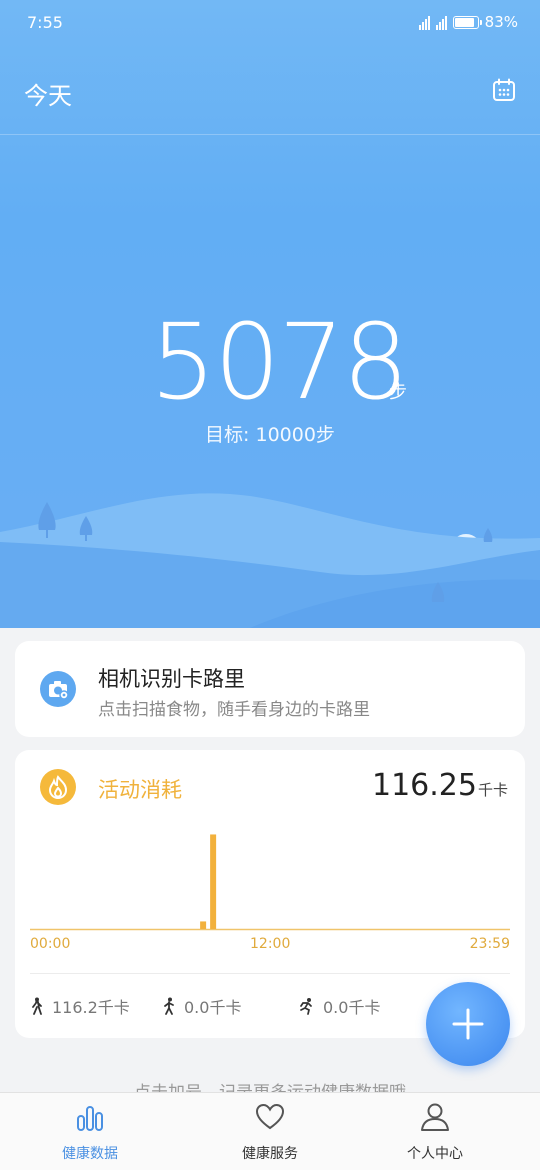  What do you see at coordinates (489, 944) in the screenshot?
I see `x-tick-end: 23:59` at bounding box center [489, 944].